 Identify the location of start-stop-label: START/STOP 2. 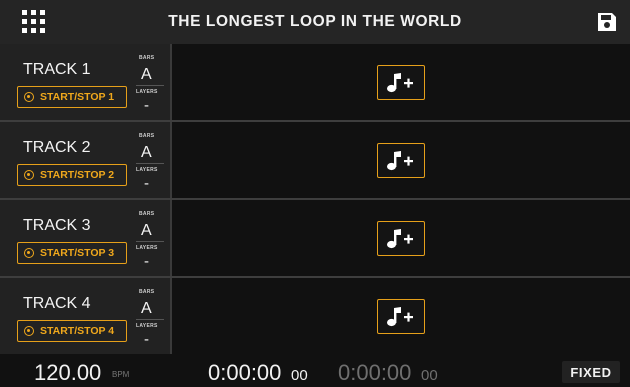
(77, 175).